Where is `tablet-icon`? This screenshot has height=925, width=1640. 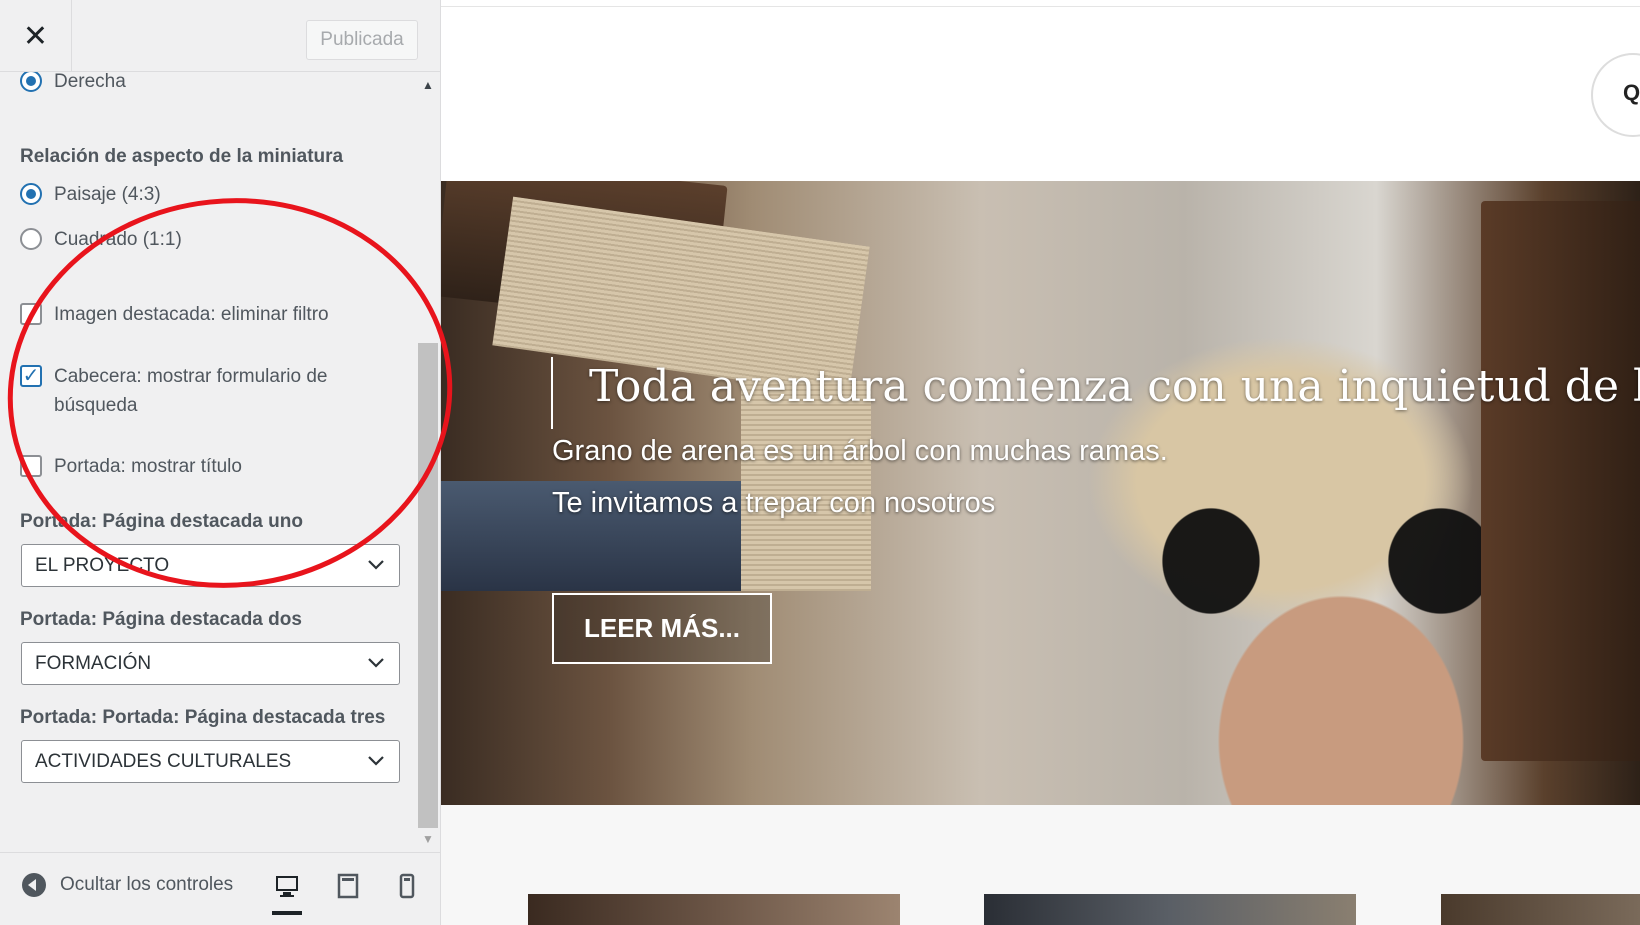 tablet-icon is located at coordinates (348, 886).